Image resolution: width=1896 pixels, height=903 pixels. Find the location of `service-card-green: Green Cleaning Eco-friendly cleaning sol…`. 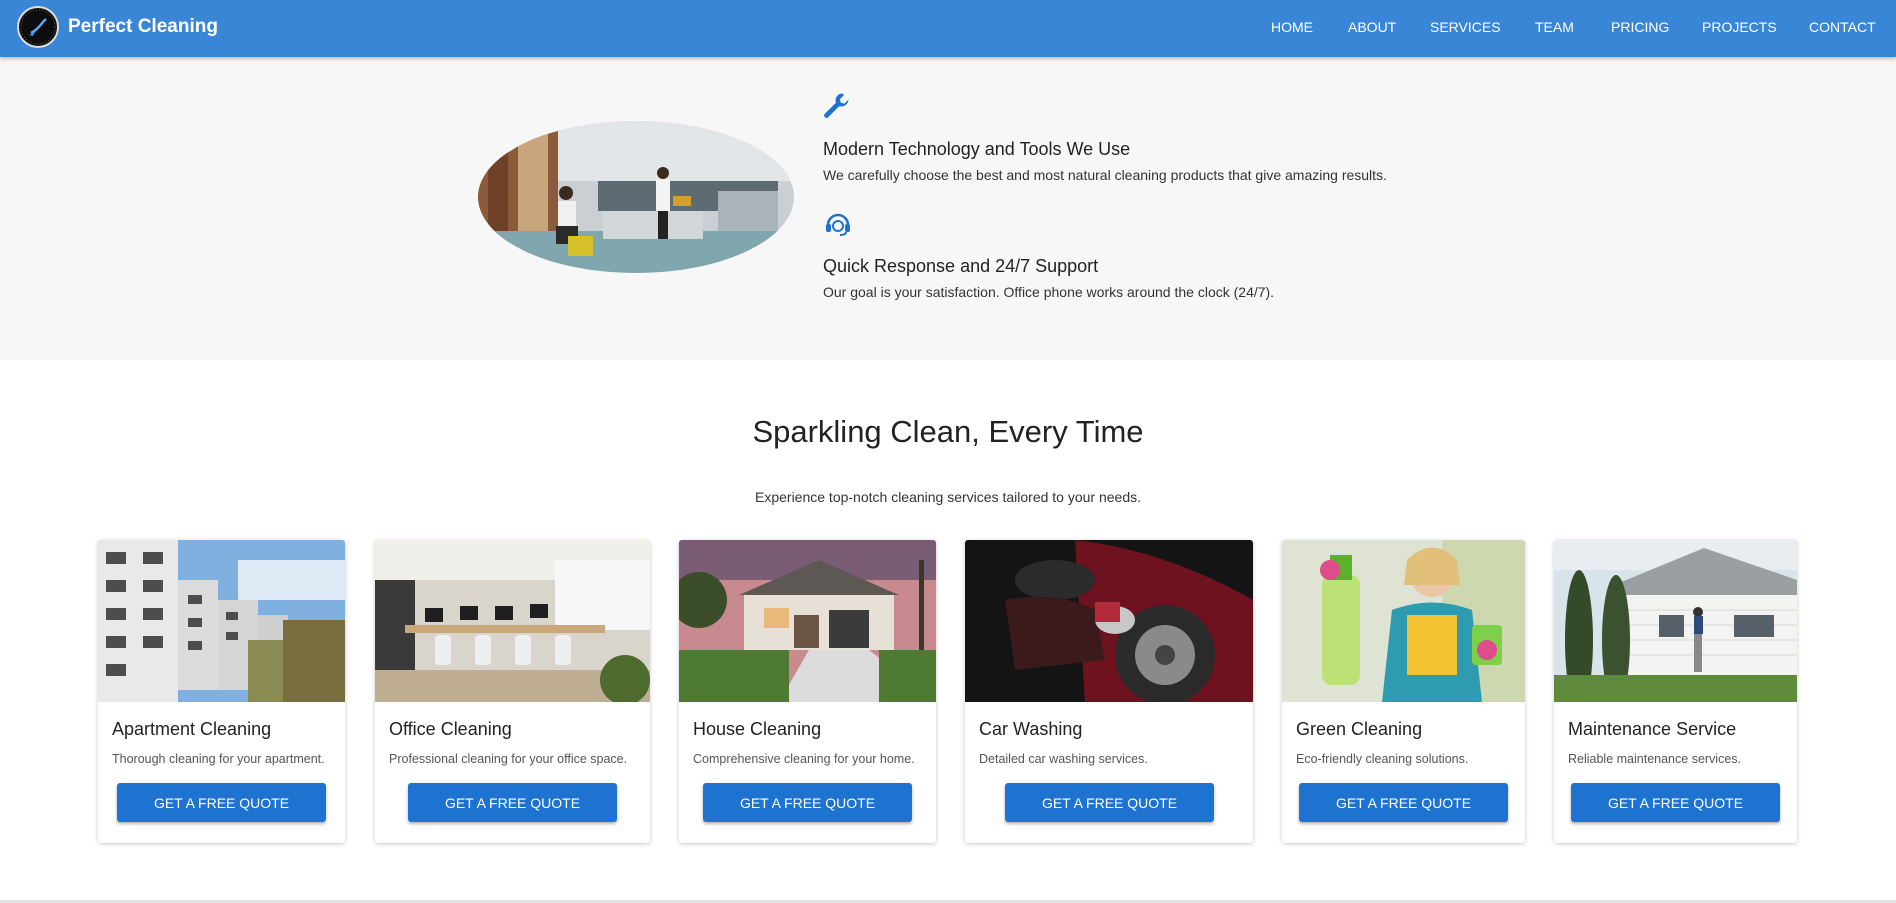

service-card-green: Green Cleaning Eco-friendly cleaning sol… is located at coordinates (1403, 691).